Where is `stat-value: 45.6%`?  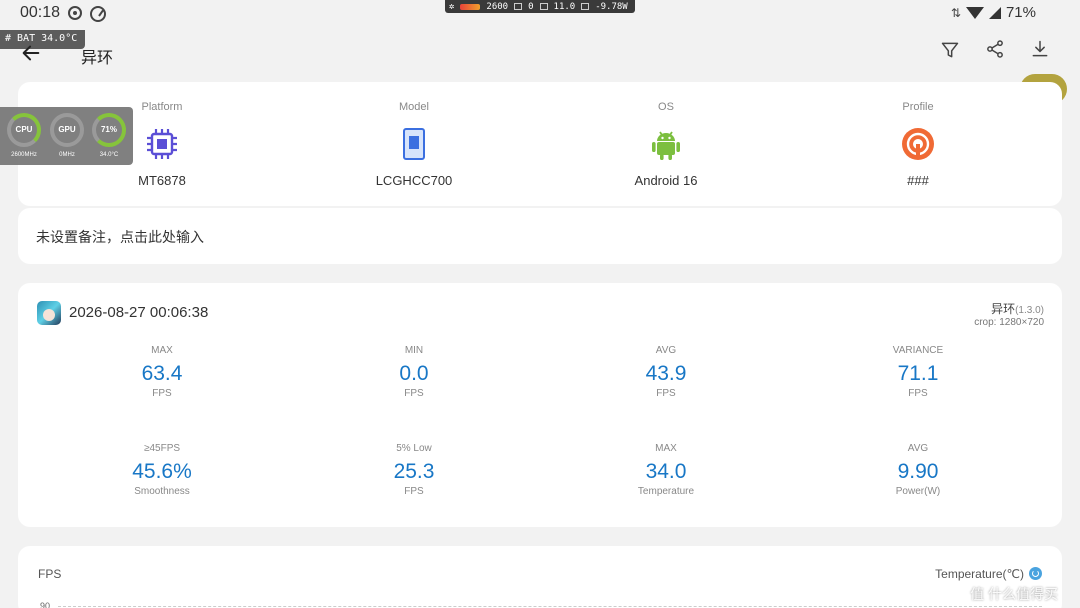 stat-value: 45.6% is located at coordinates (162, 471).